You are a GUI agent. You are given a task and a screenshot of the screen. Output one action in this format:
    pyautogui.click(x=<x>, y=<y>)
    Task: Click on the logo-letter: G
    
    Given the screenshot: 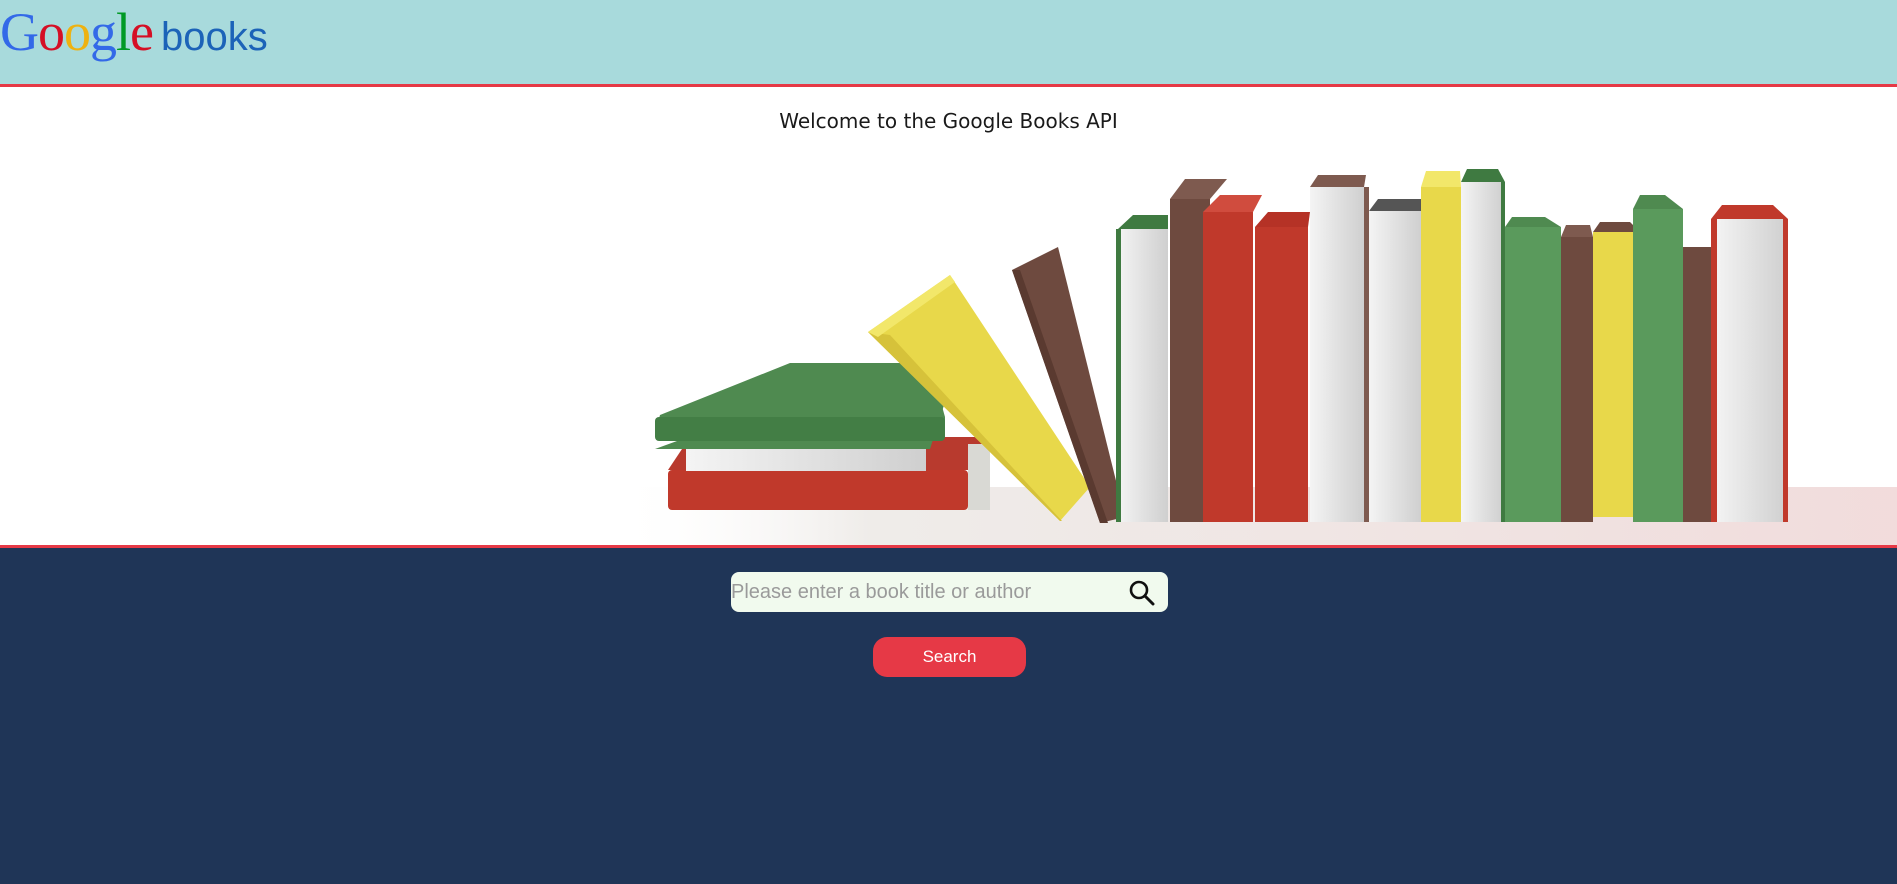 What is the action you would take?
    pyautogui.click(x=19, y=32)
    